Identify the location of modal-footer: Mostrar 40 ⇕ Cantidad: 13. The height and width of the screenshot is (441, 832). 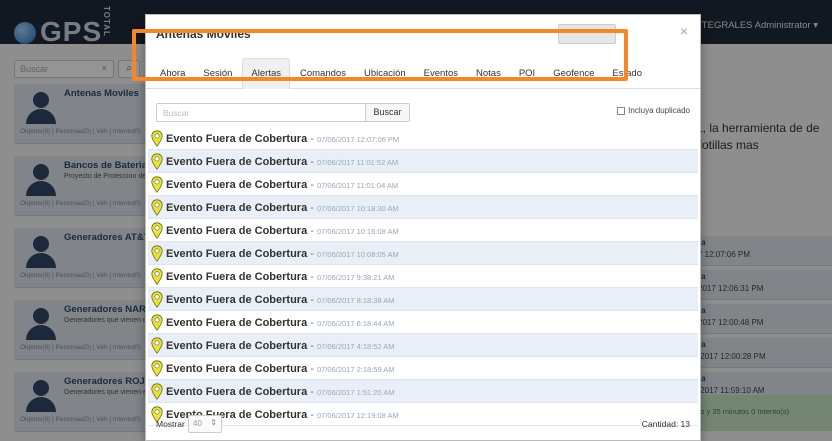
(423, 427).